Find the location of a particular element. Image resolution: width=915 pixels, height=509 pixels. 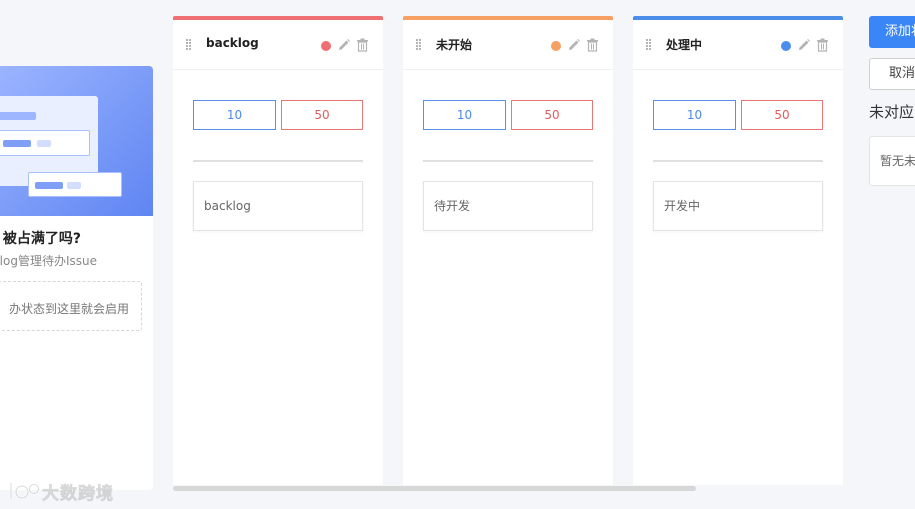

column-header: backlog is located at coordinates (278, 45).